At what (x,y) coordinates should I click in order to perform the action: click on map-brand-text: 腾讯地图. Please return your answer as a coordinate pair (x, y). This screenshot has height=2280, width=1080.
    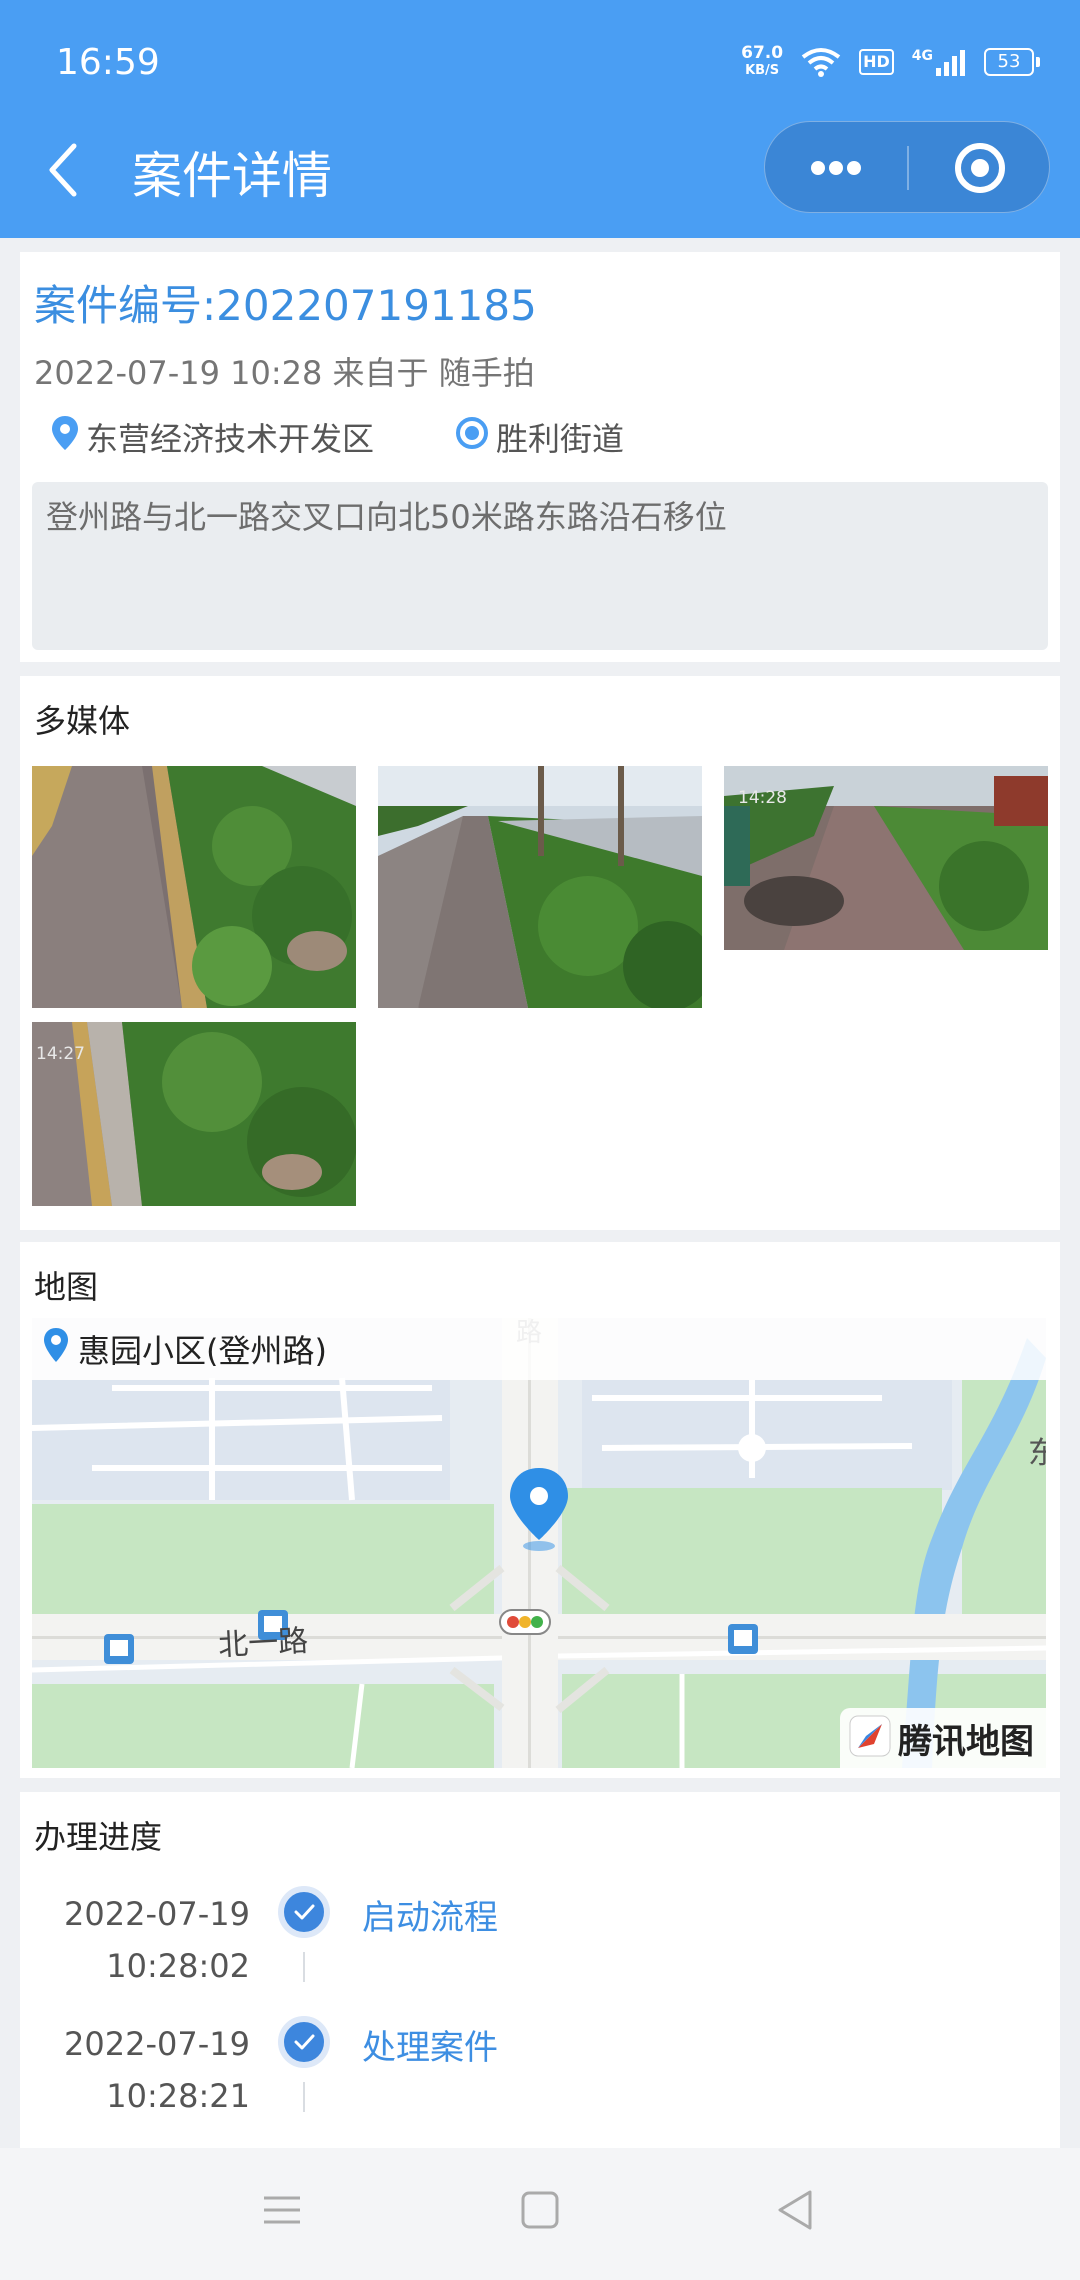
    Looking at the image, I should click on (966, 1741).